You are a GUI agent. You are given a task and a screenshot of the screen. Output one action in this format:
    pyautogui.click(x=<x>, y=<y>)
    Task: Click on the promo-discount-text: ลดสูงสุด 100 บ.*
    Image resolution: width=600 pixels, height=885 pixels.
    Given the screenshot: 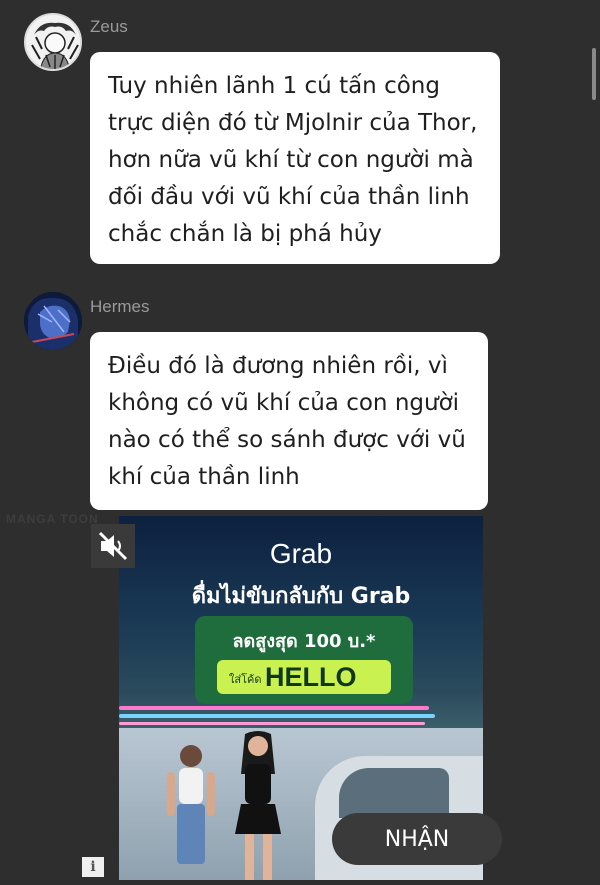 What is the action you would take?
    pyautogui.click(x=304, y=641)
    